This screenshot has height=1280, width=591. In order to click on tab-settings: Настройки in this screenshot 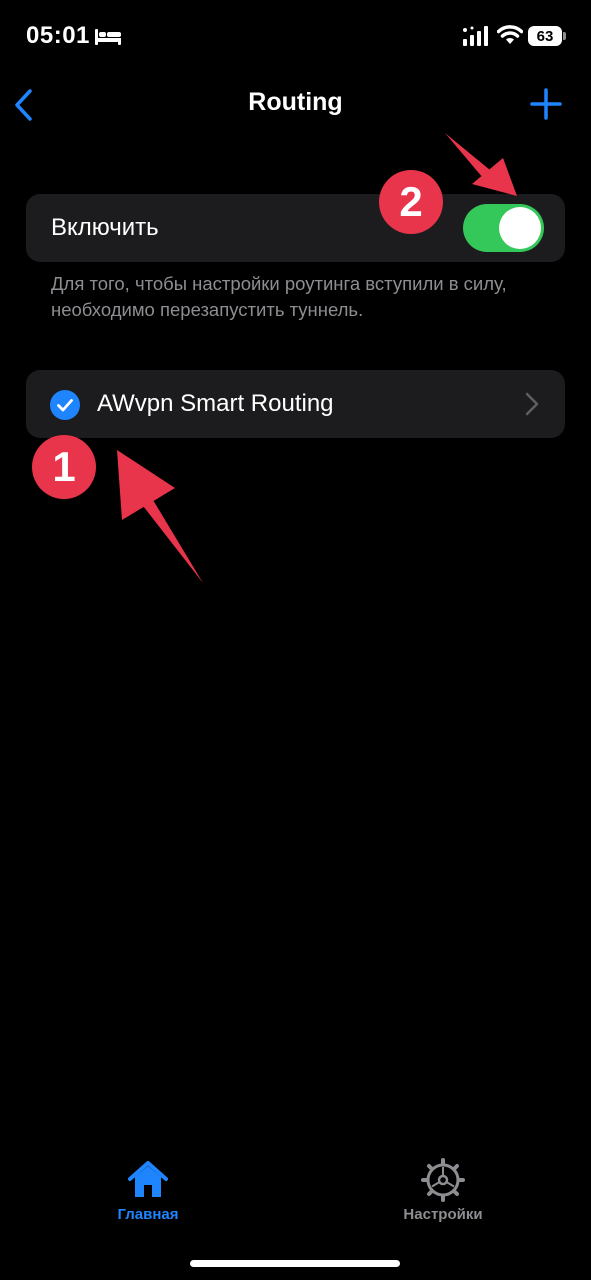, I will do `click(443, 1190)`.